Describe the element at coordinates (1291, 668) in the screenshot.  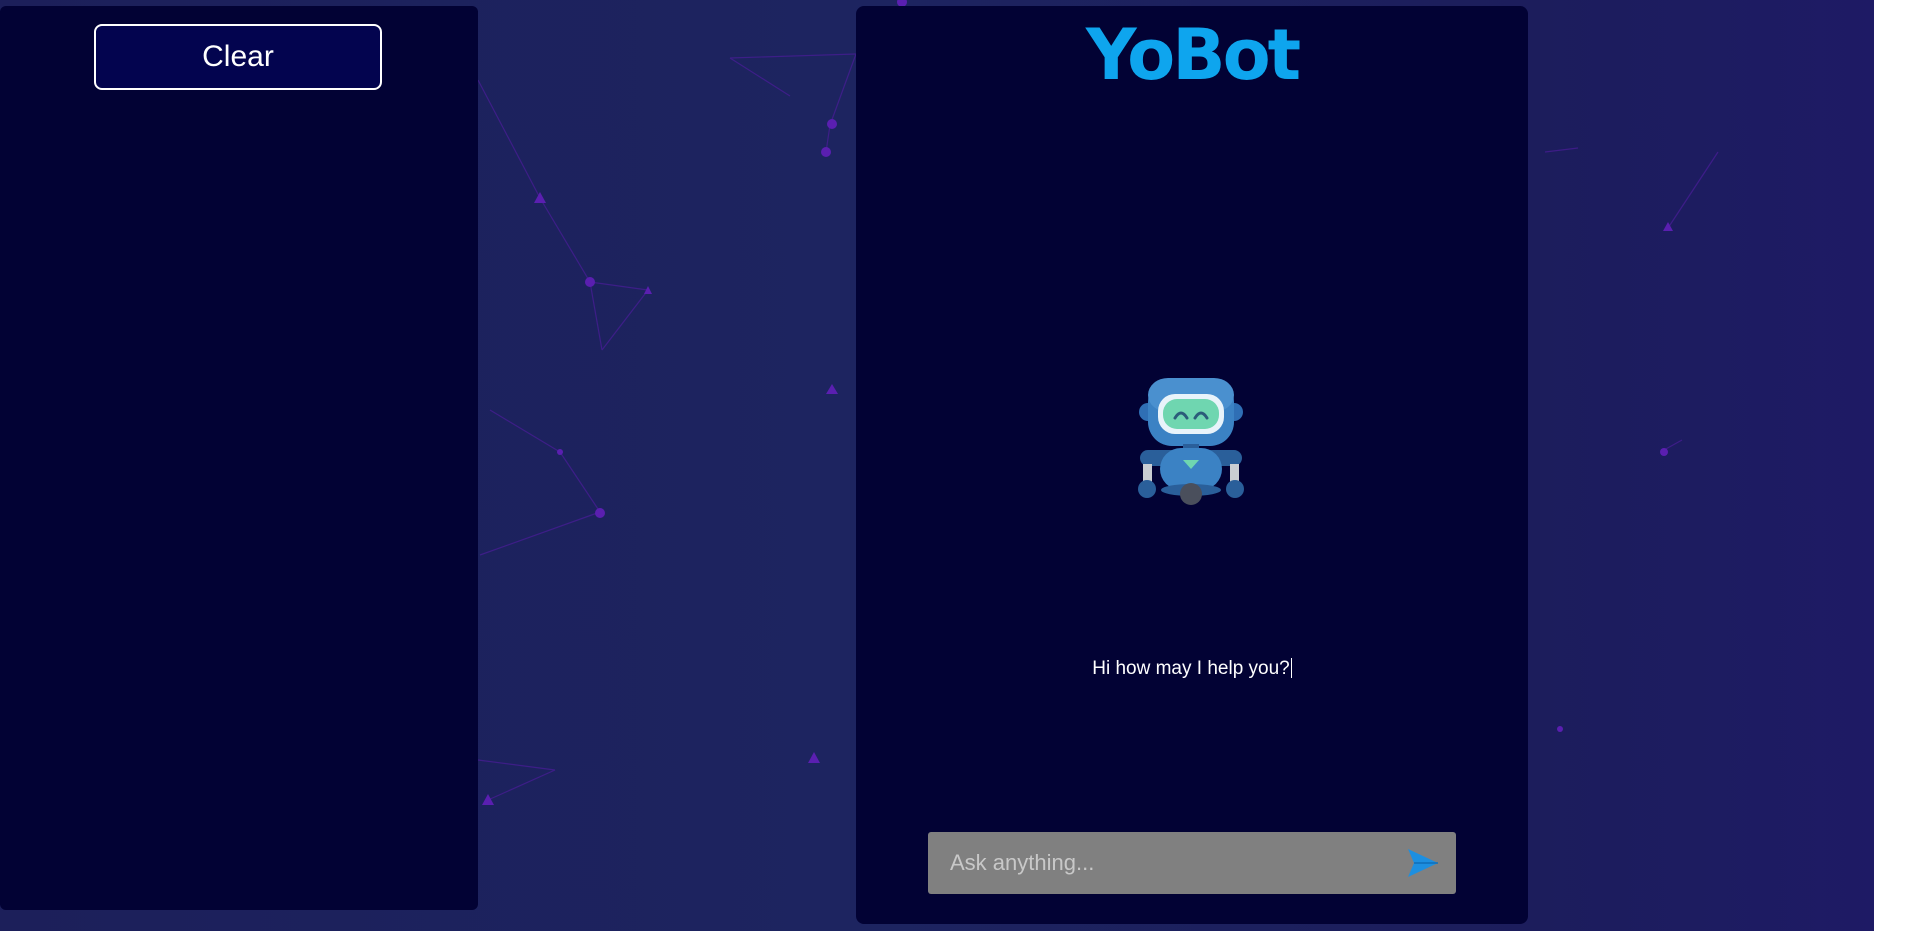
I see `text-cursor` at that location.